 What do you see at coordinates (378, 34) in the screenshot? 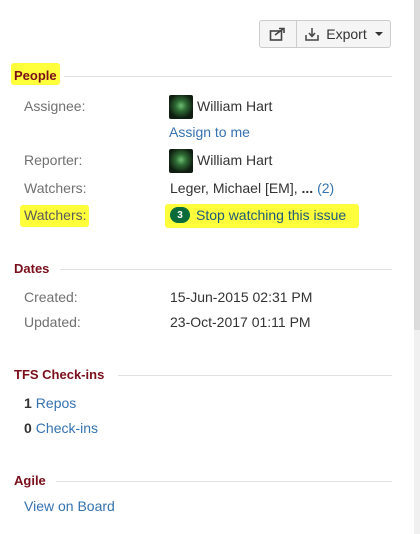
I see `chevron-down-icon` at bounding box center [378, 34].